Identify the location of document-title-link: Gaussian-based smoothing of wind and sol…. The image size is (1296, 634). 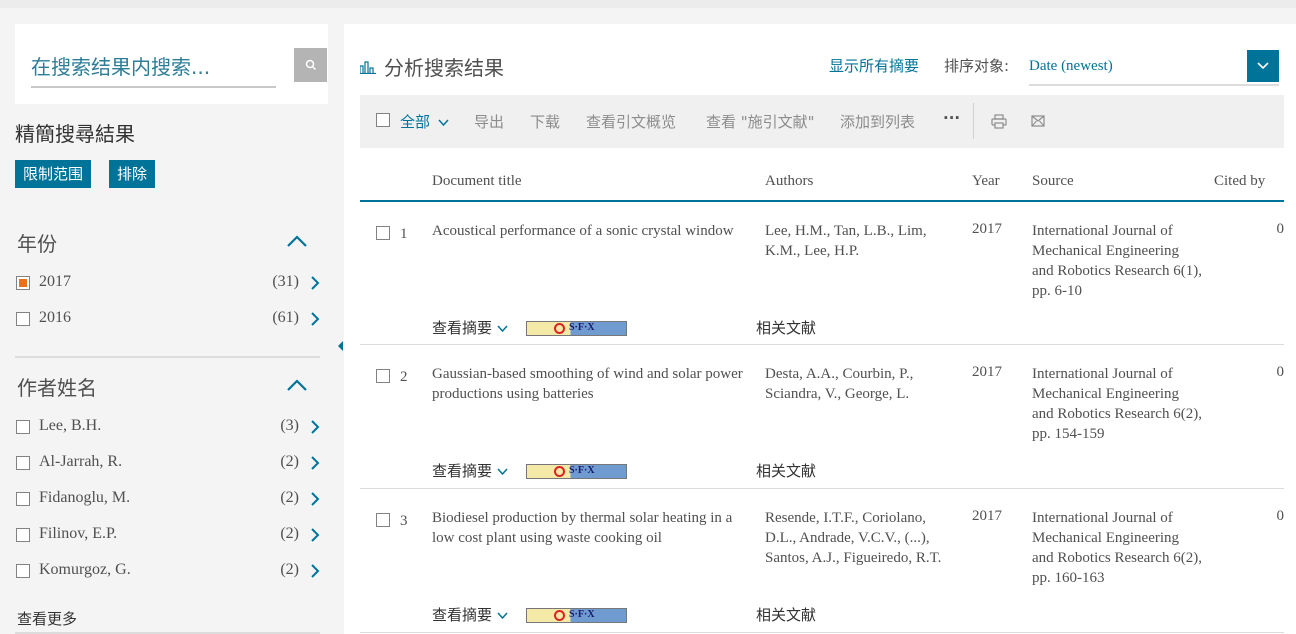
(592, 384).